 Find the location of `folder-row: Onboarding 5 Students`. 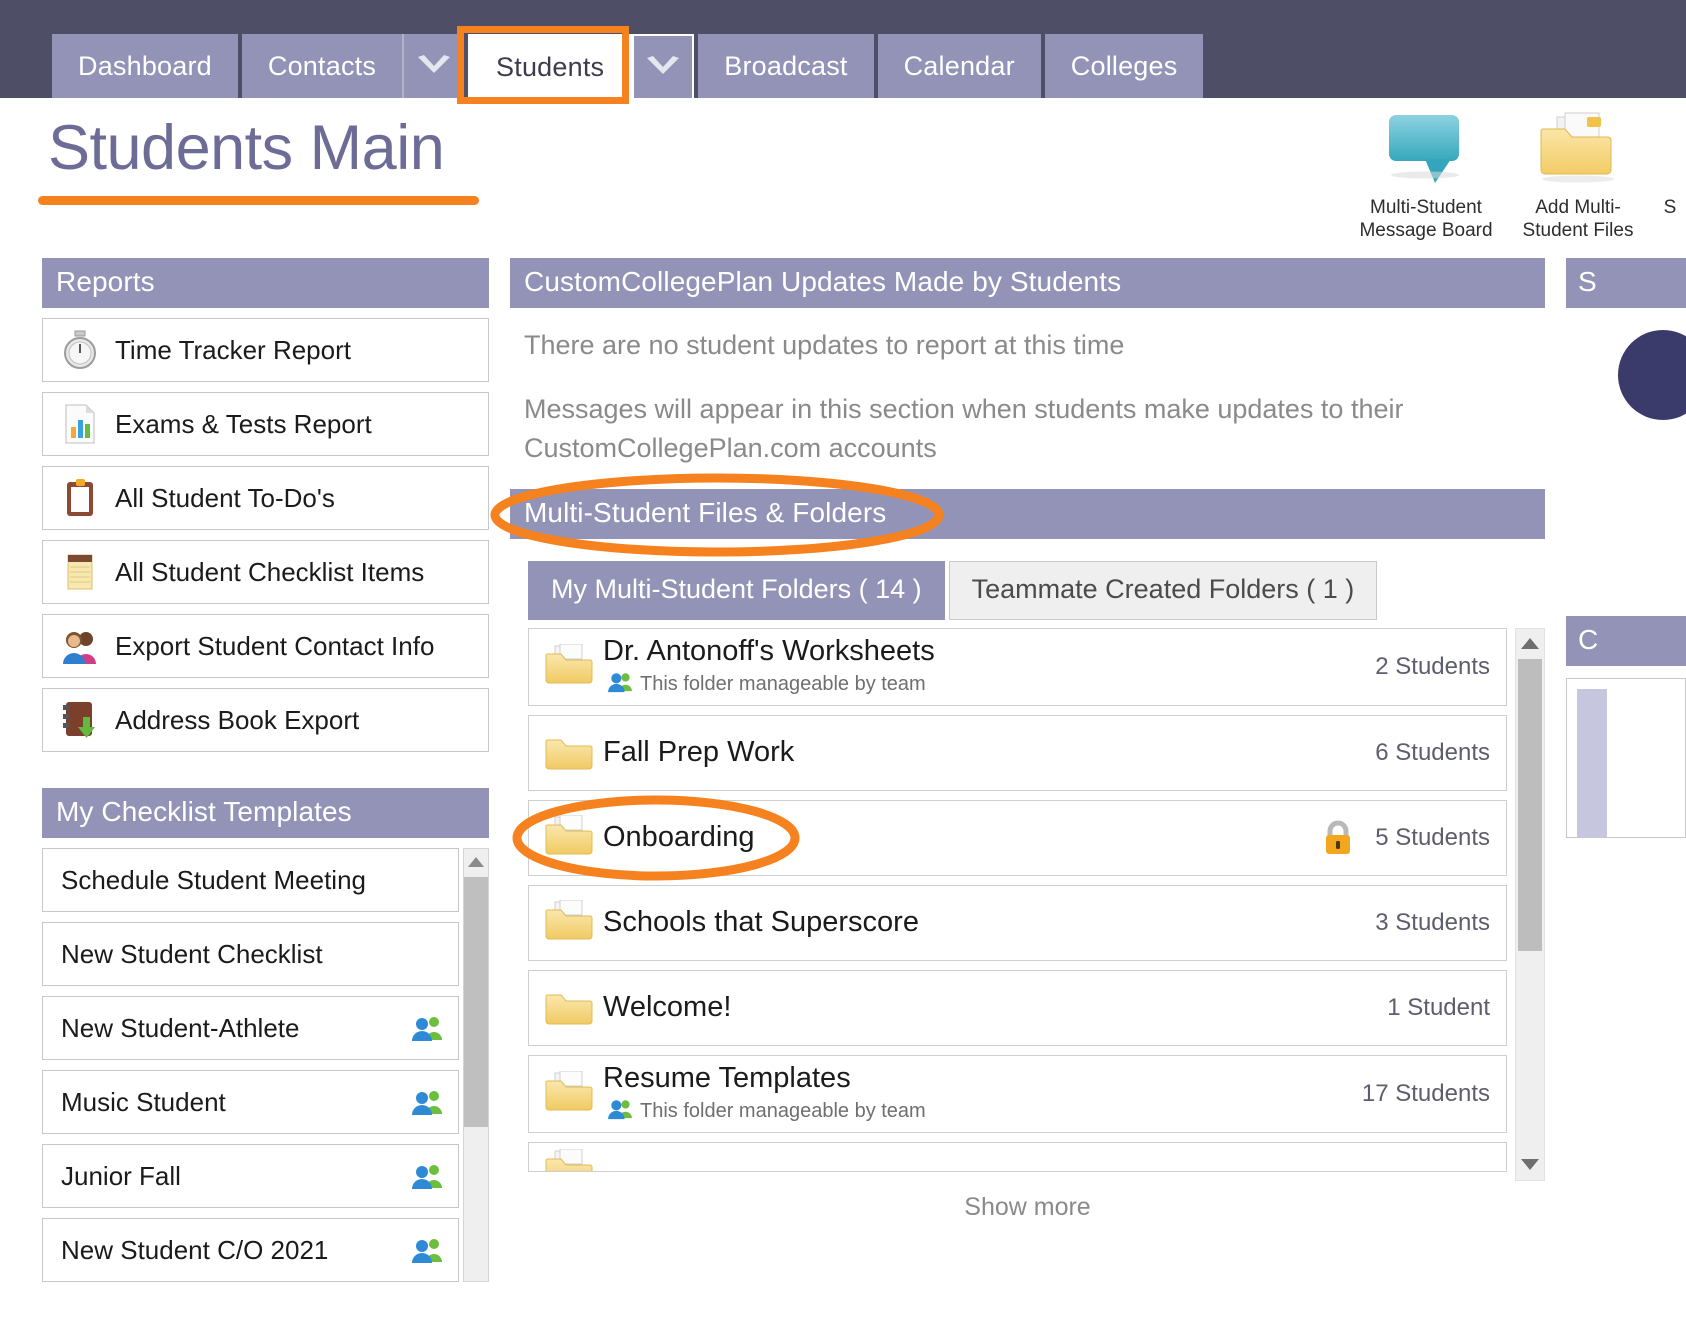

folder-row: Onboarding 5 Students is located at coordinates (1009, 838).